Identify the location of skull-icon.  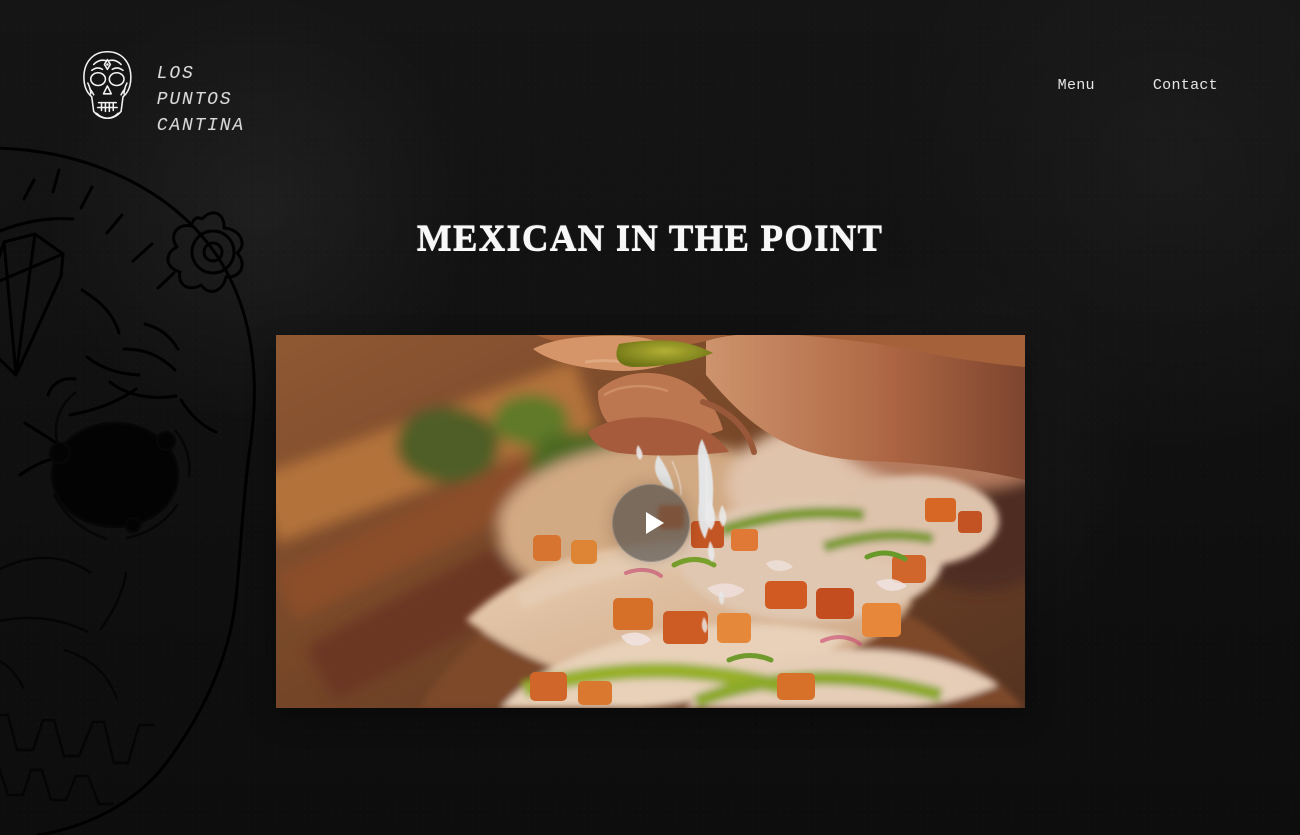
(107, 85).